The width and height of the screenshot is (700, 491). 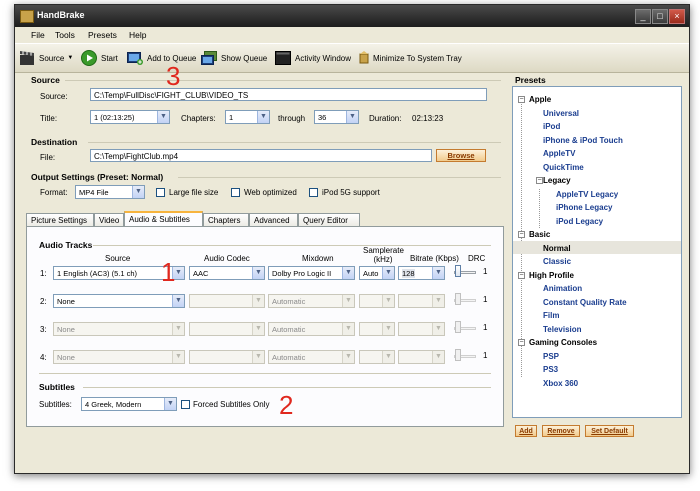 I want to click on add-preset-button: Add, so click(x=526, y=431).